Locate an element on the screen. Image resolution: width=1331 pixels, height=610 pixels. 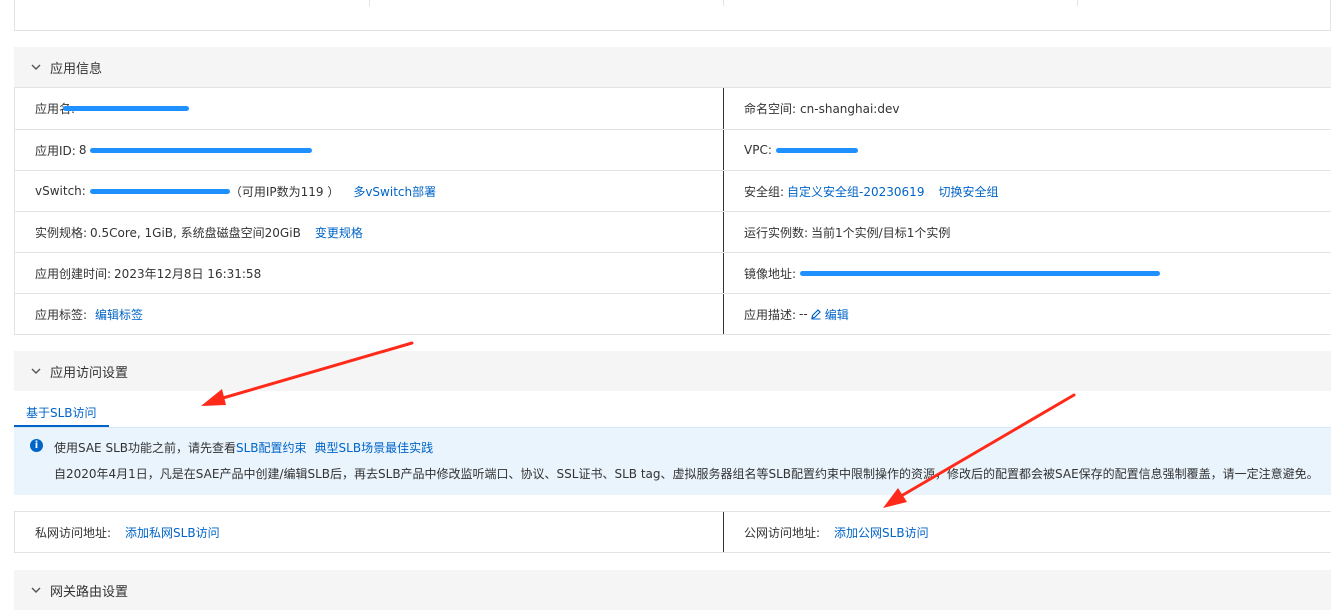
app-name-cell: 应用名: is located at coordinates (369, 108).